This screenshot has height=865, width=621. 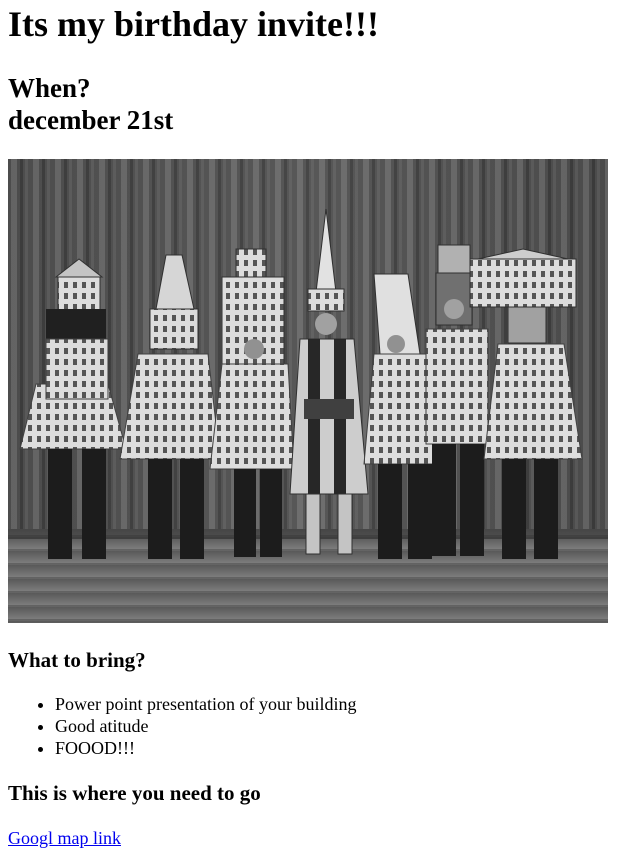 I want to click on google-map-link: Googl map link, so click(x=64, y=838).